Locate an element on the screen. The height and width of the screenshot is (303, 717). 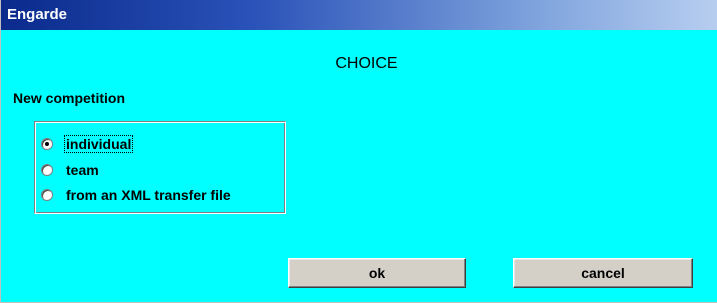
option-team: team is located at coordinates (70, 170).